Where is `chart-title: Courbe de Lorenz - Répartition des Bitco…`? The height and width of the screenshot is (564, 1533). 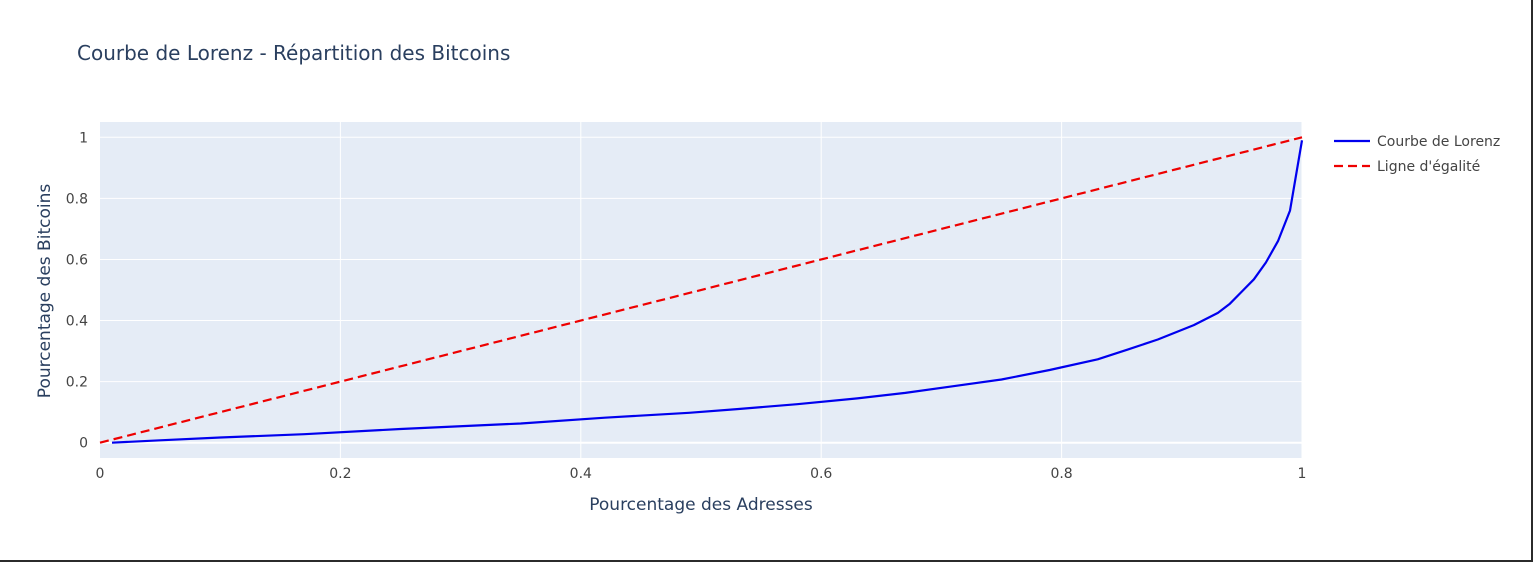
chart-title: Courbe de Lorenz - Répartition des Bitco… is located at coordinates (293, 53).